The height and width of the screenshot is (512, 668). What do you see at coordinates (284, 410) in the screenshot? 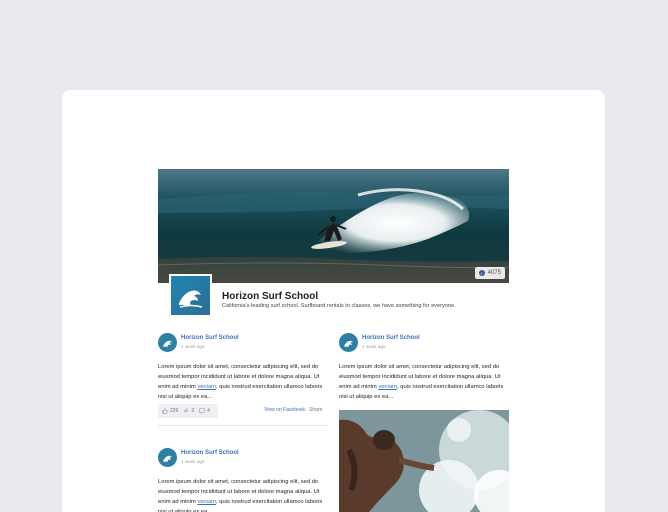
I see `view-on-facebook-link: View on Facebook` at bounding box center [284, 410].